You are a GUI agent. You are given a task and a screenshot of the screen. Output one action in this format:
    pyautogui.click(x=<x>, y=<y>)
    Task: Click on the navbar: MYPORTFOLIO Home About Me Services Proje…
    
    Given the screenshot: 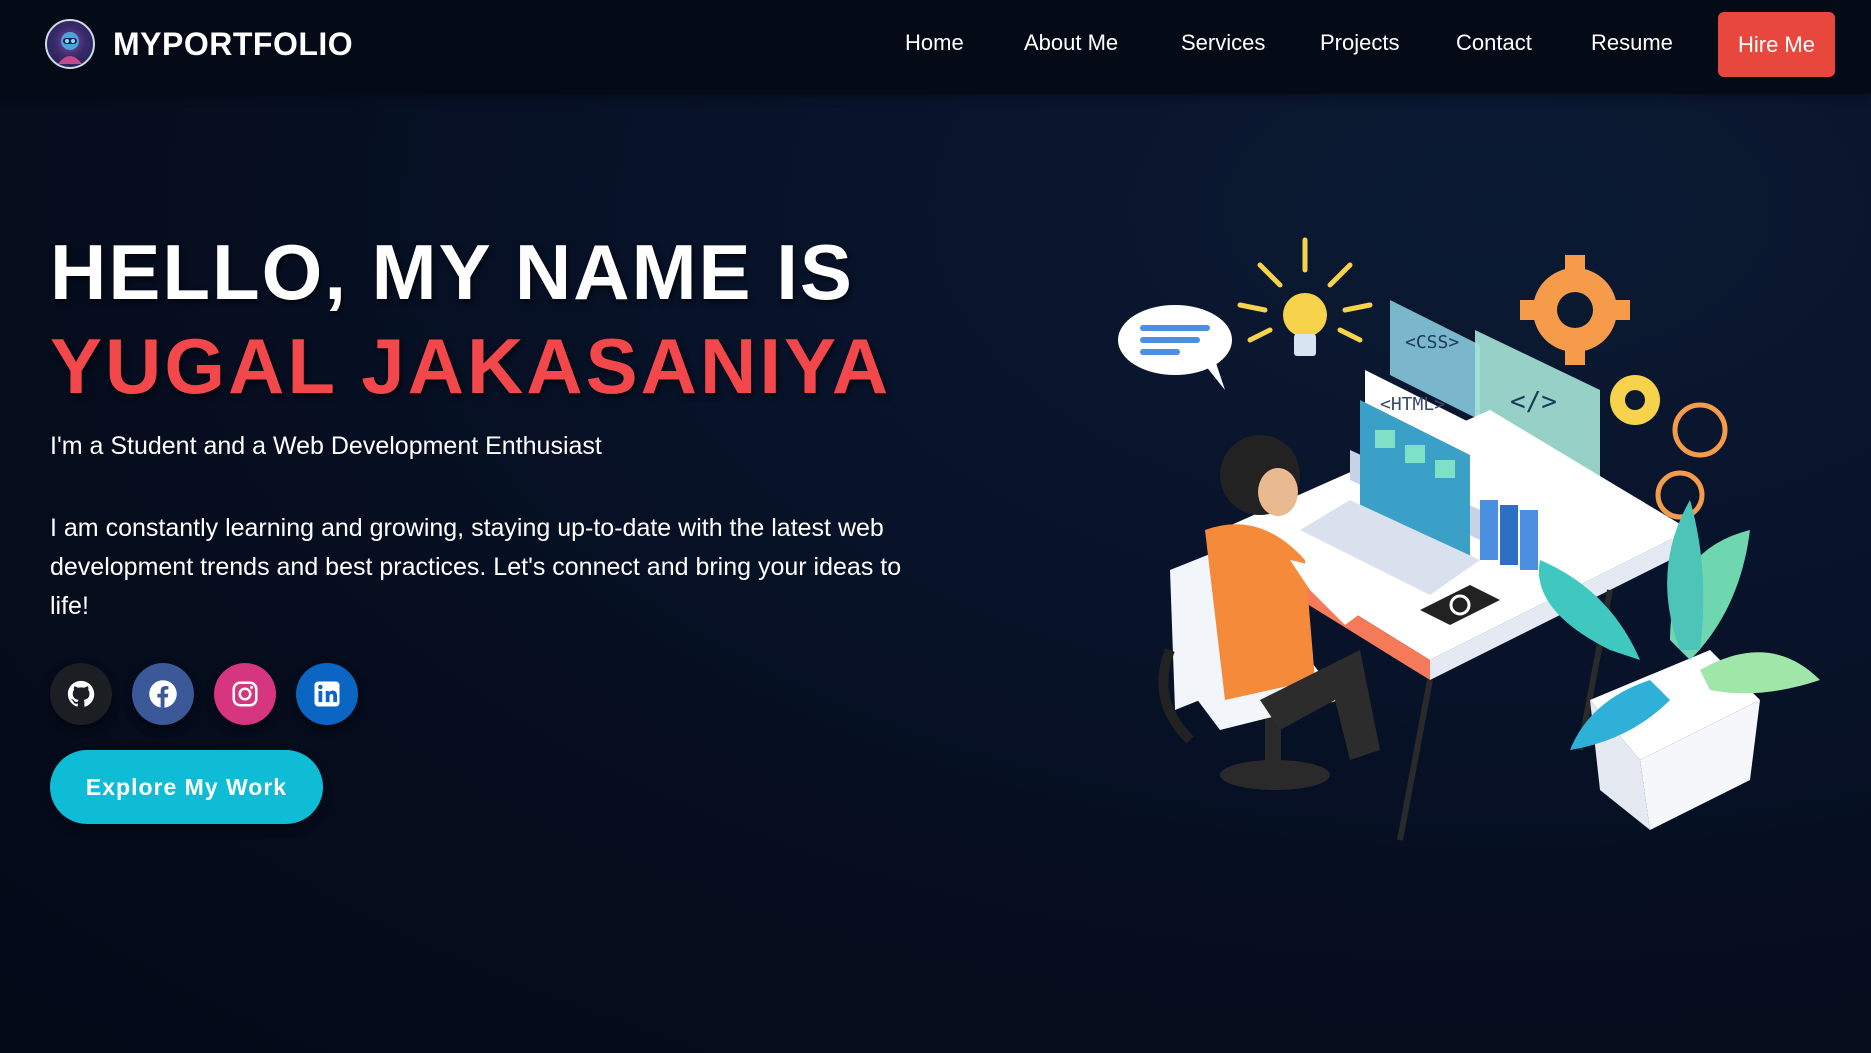 What is the action you would take?
    pyautogui.click(x=935, y=47)
    